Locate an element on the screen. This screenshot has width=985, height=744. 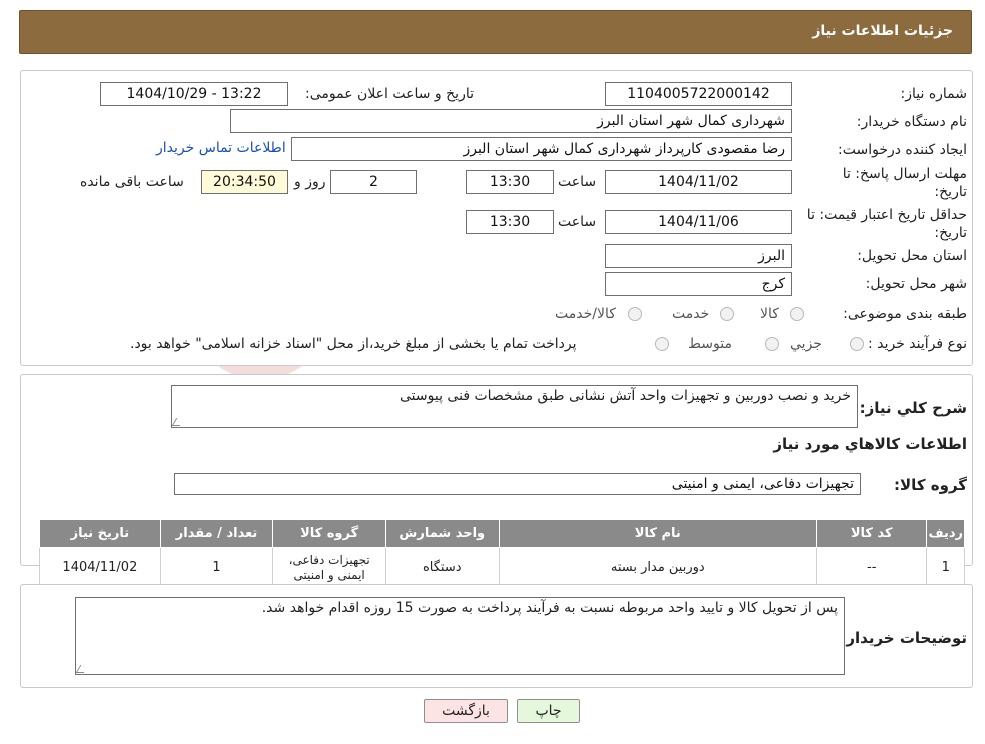
deadline-label-2: تاریخ: is located at coordinates (950, 192).